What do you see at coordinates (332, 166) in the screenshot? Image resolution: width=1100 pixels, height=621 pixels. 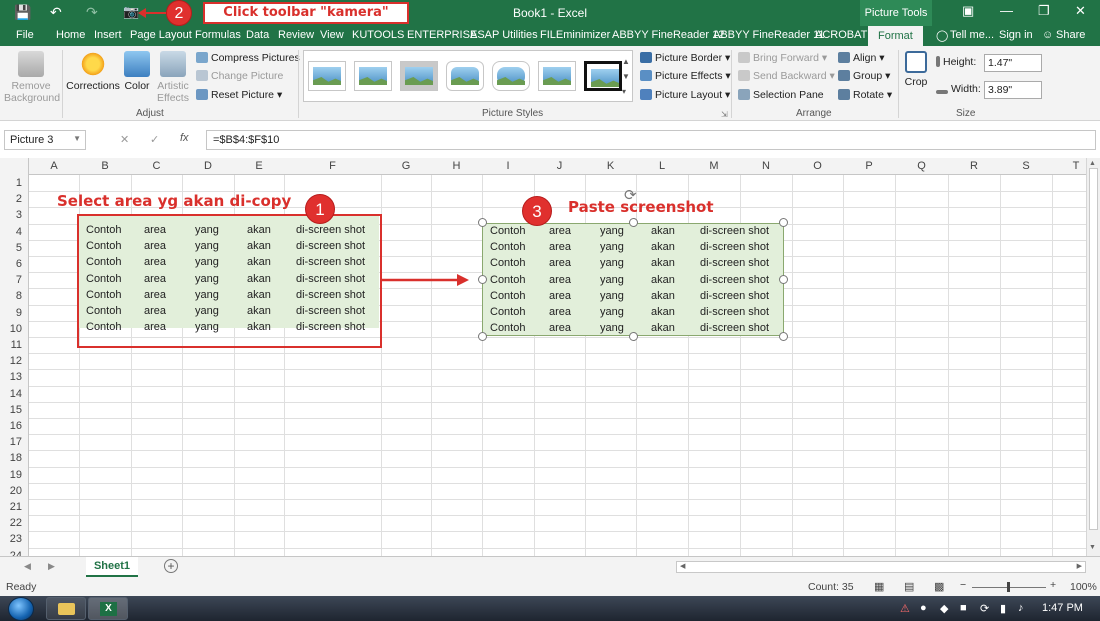 I see `column-header: F` at bounding box center [332, 166].